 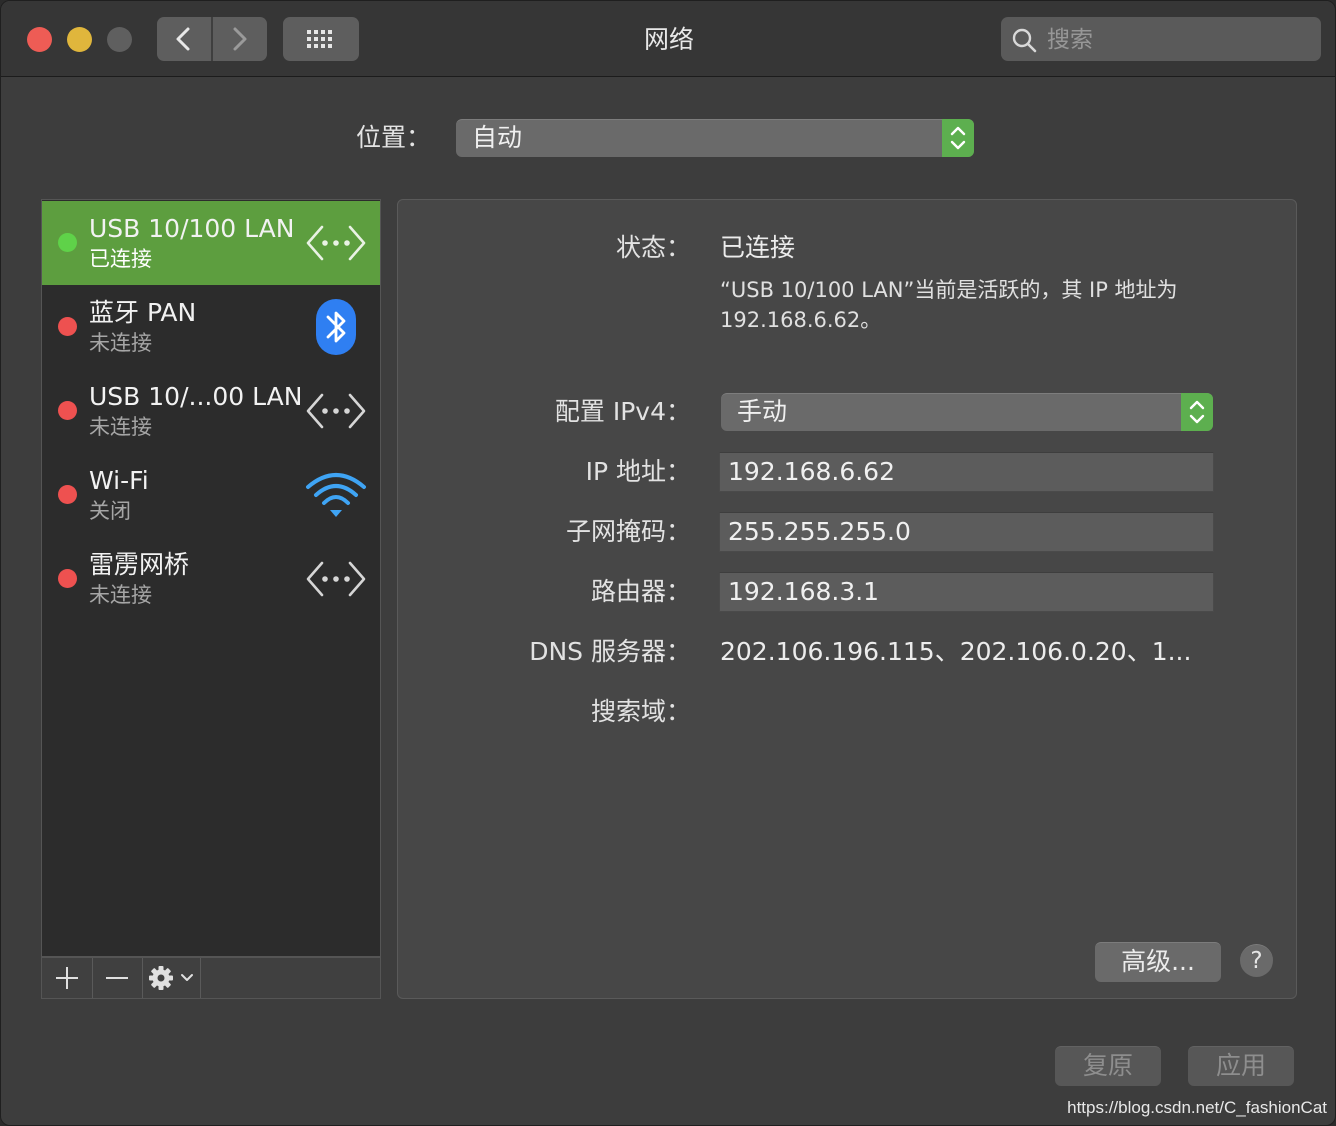 I want to click on subnet-mask-input, so click(x=963, y=532).